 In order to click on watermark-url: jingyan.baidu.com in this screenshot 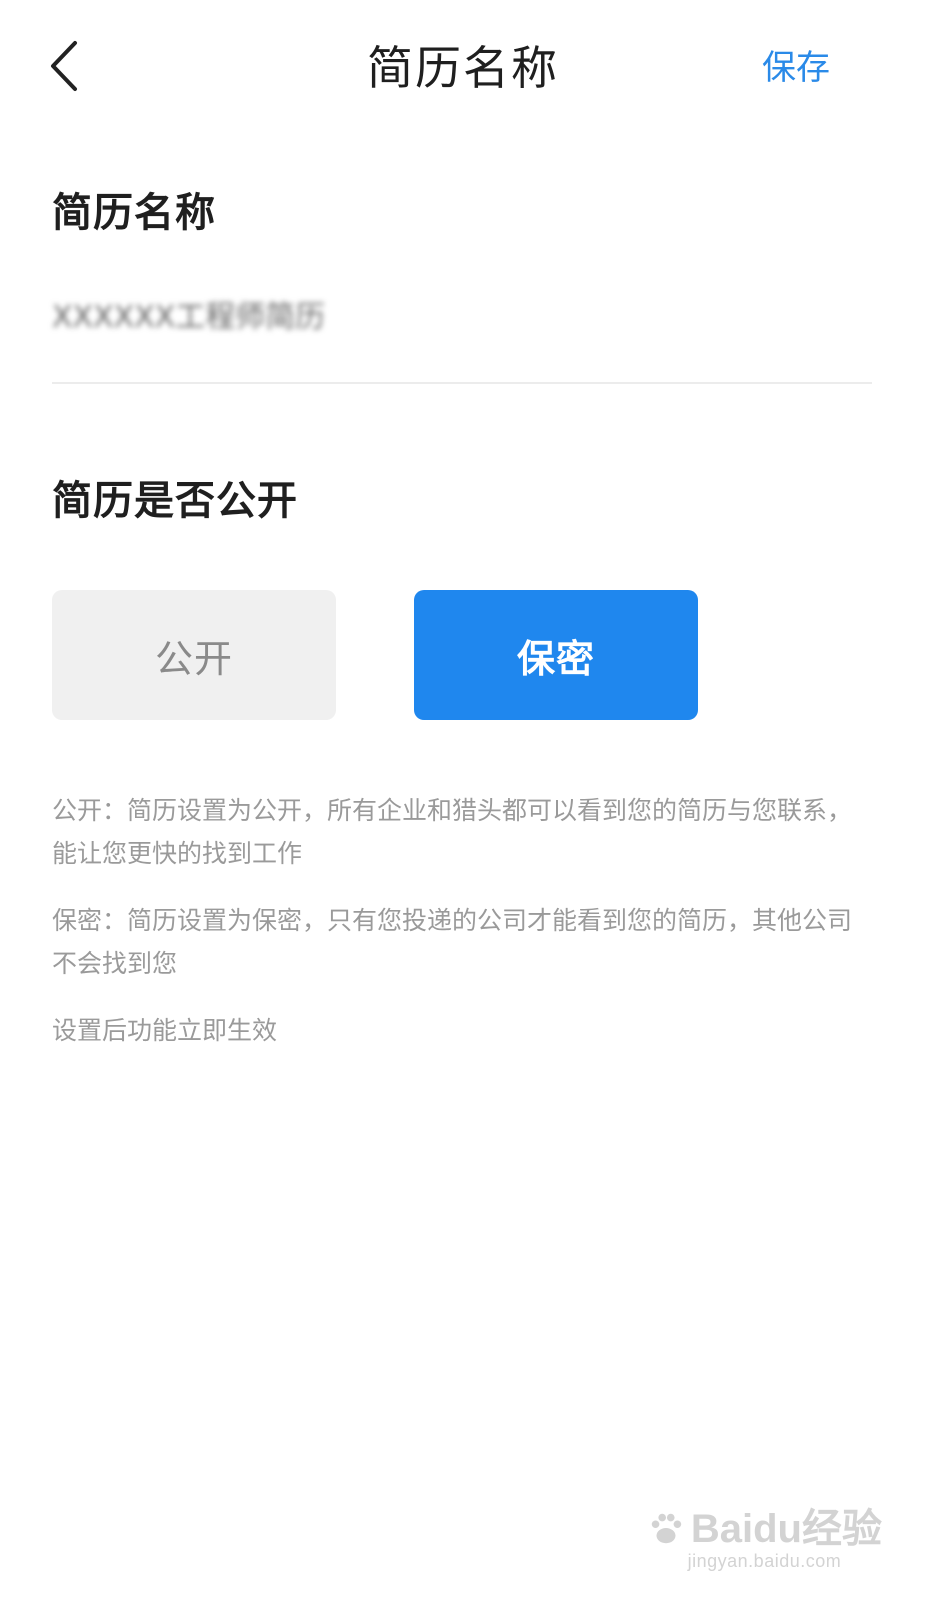, I will do `click(764, 1561)`.